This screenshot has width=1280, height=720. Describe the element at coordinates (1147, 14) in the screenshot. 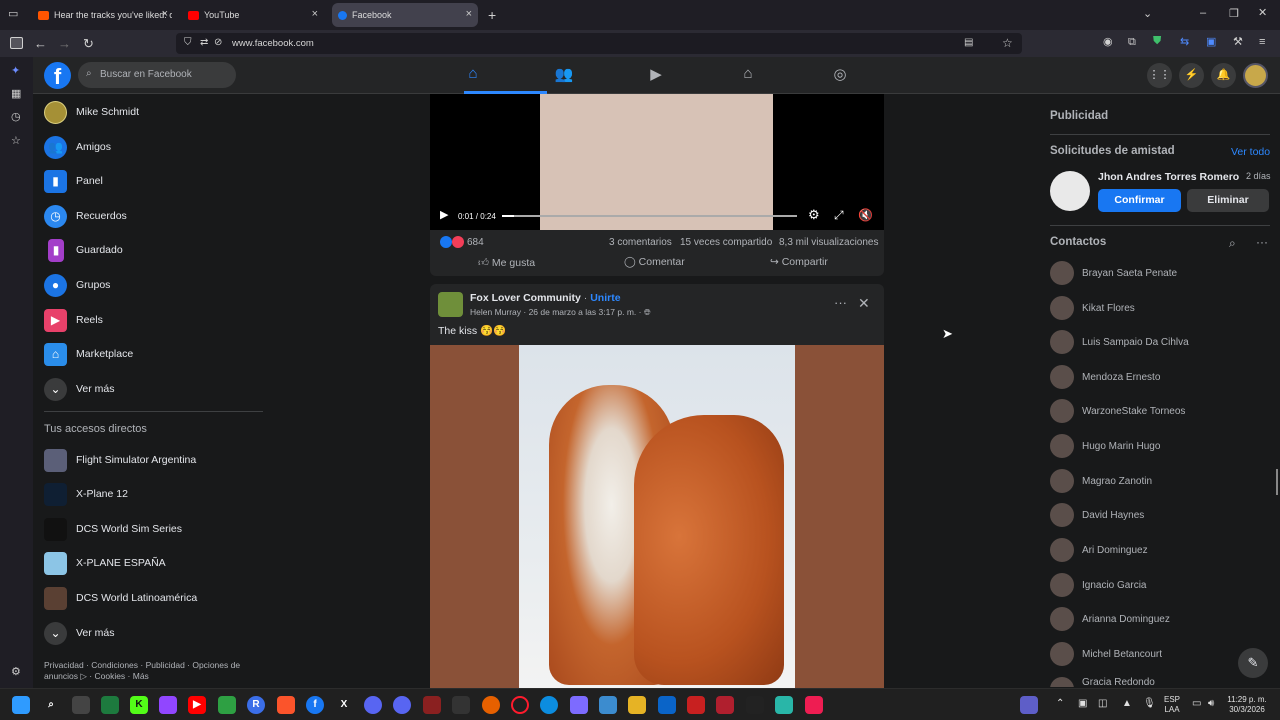

I see `chevron-down-icon: ⌄` at that location.